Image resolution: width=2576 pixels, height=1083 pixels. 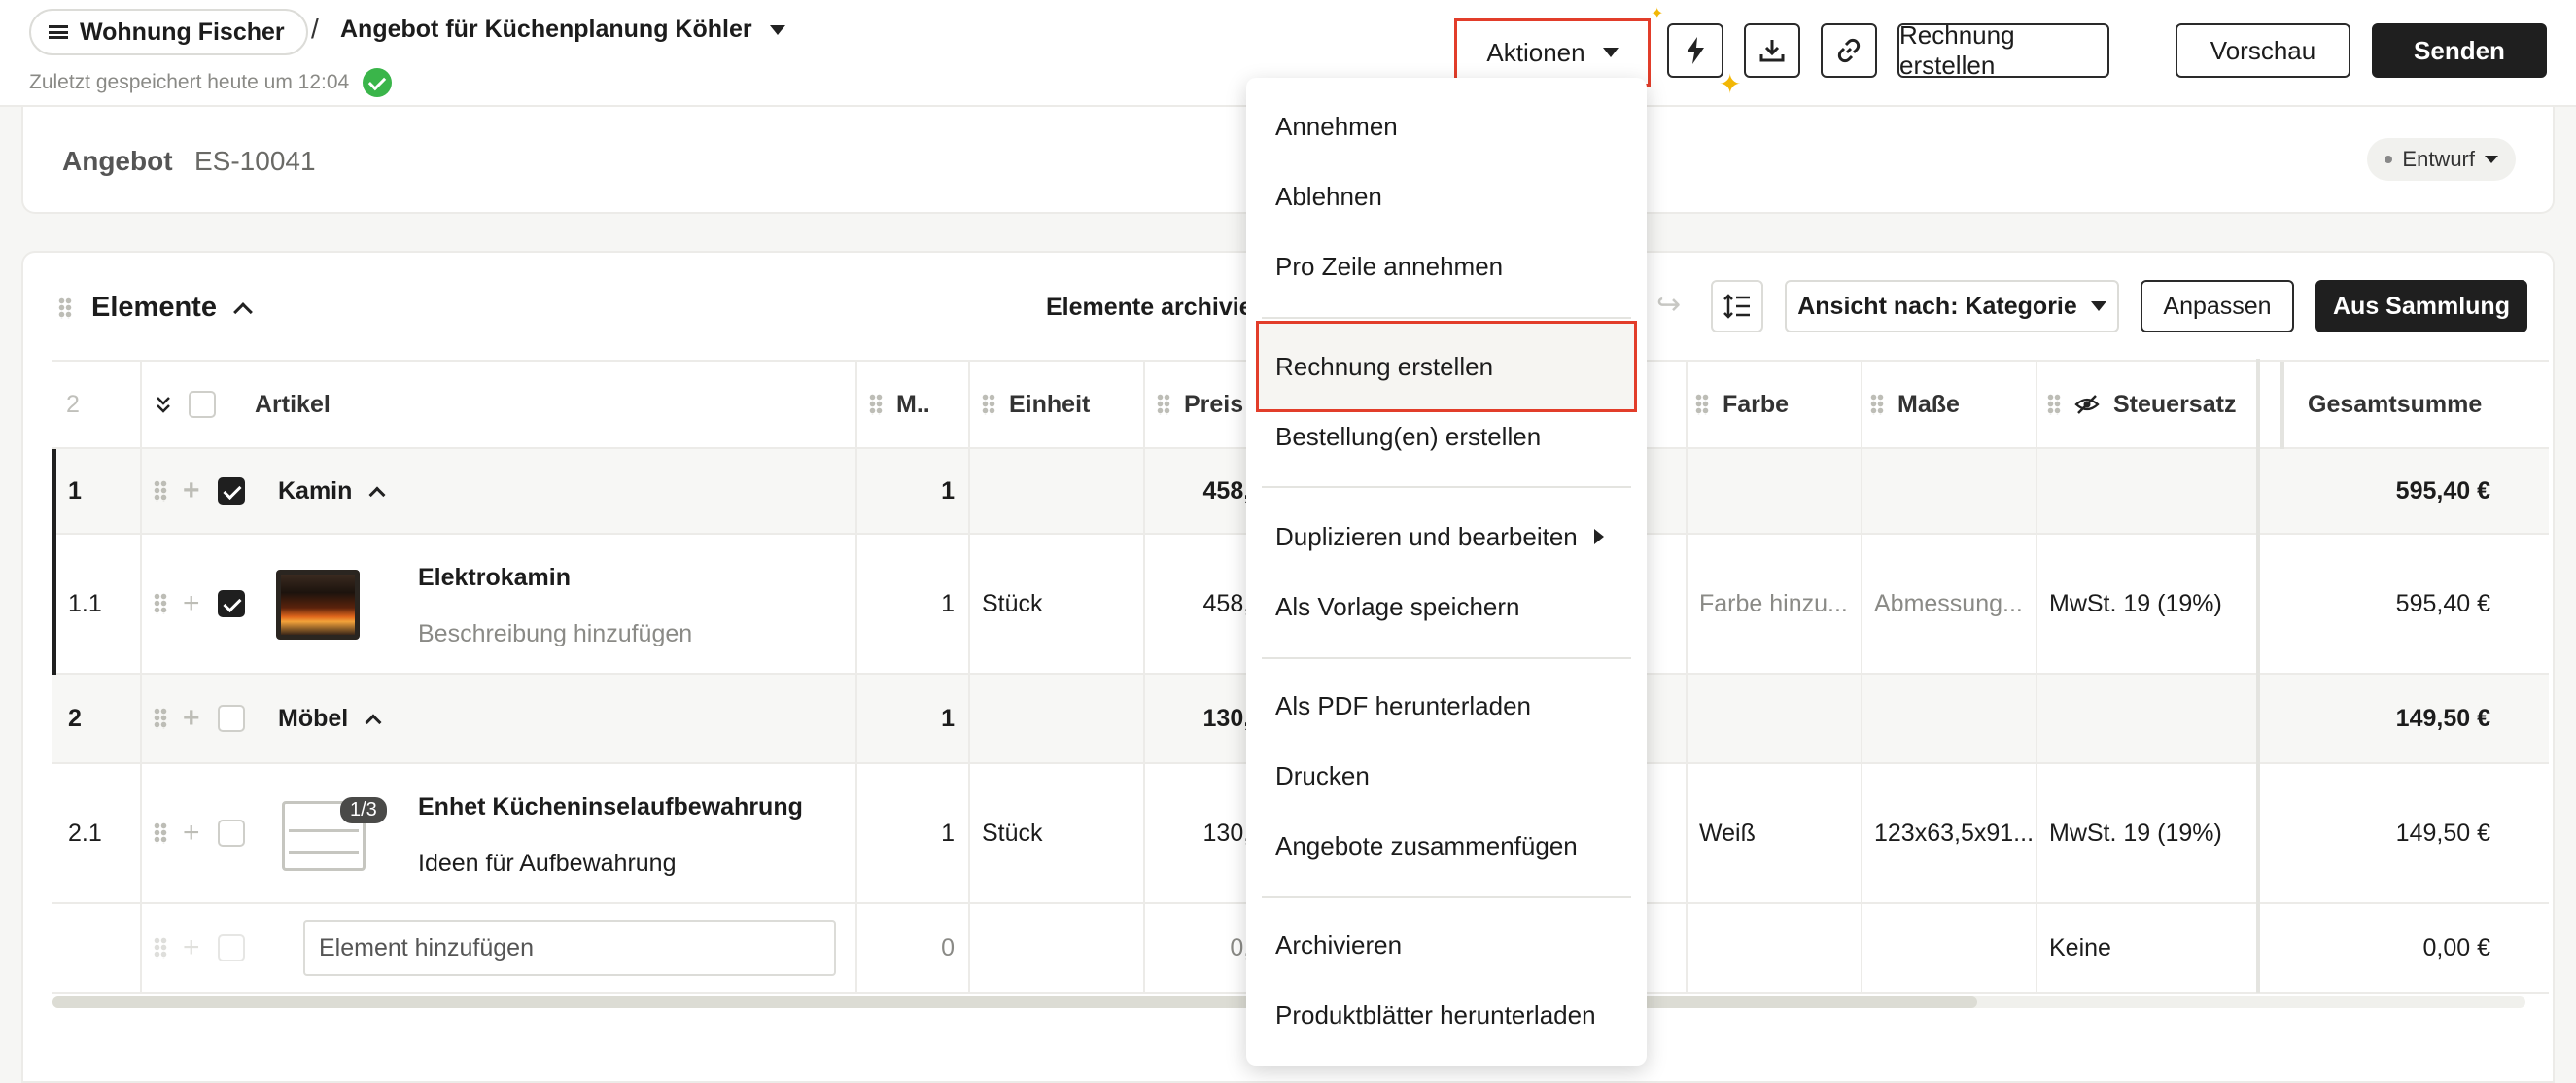 What do you see at coordinates (2142, 404) in the screenshot?
I see `column-tax-rate: Steuersatz` at bounding box center [2142, 404].